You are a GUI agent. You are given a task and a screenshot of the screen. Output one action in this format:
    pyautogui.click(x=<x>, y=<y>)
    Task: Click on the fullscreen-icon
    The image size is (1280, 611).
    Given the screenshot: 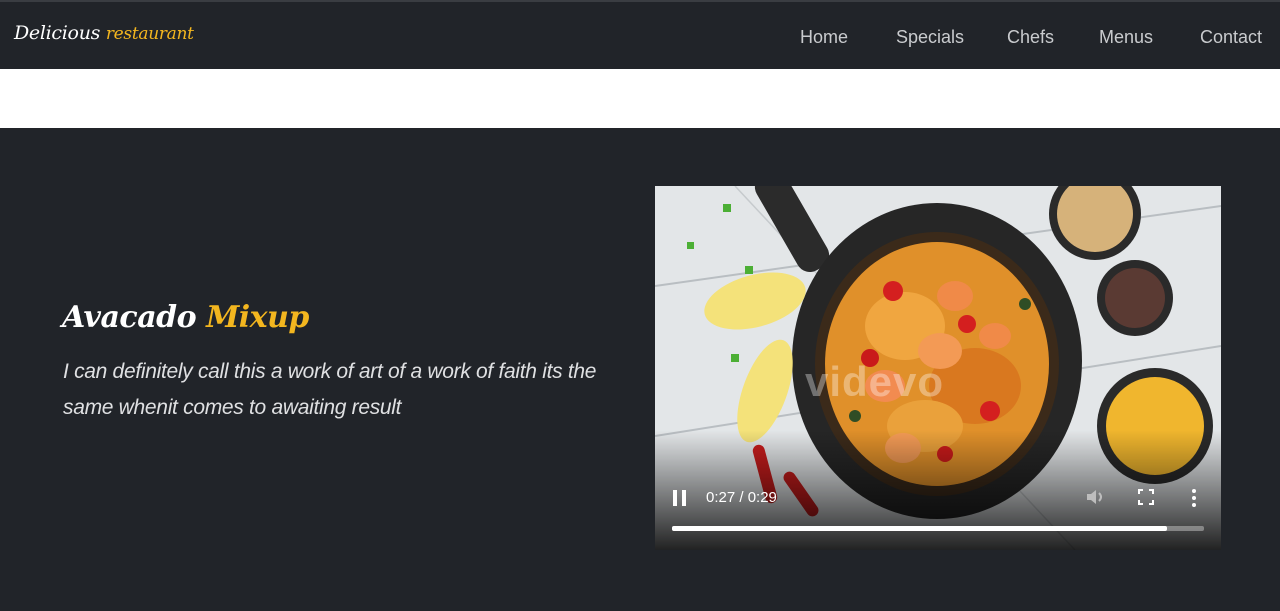 What is the action you would take?
    pyautogui.click(x=1146, y=497)
    